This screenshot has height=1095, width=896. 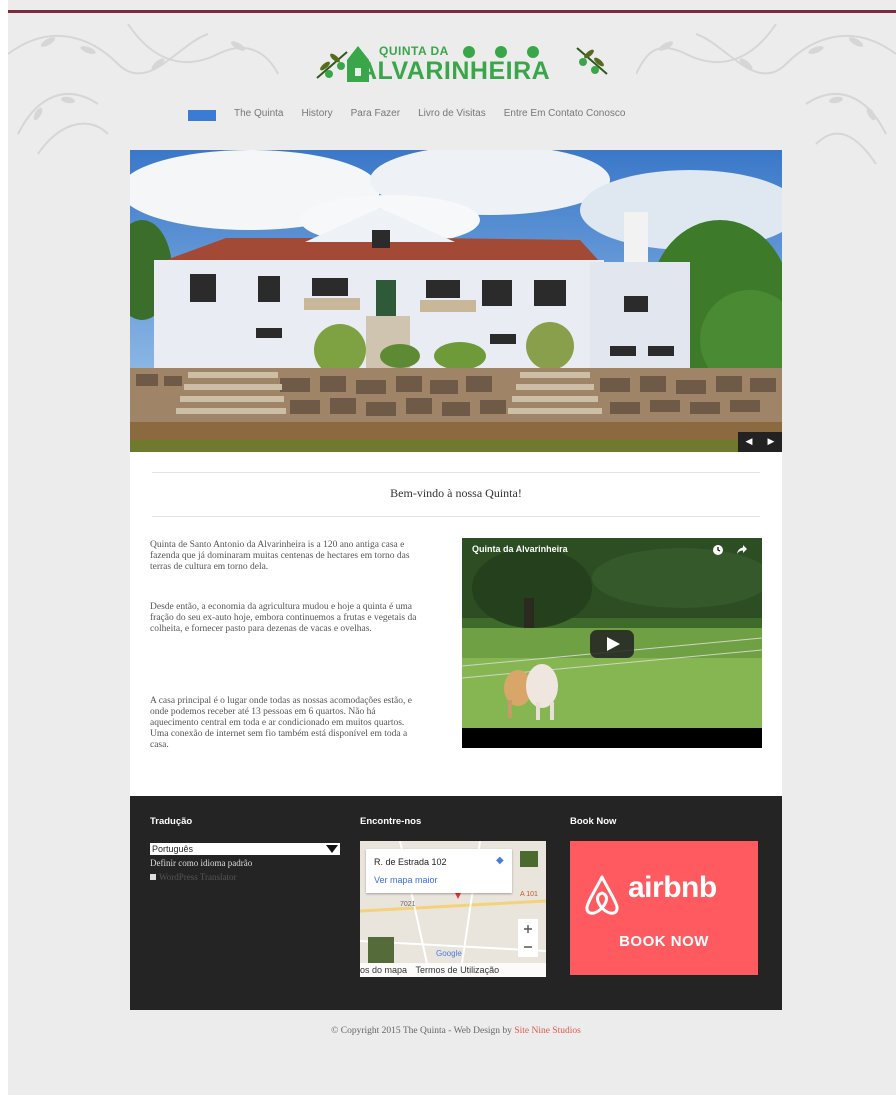 I want to click on clock-icon, so click(x=718, y=550).